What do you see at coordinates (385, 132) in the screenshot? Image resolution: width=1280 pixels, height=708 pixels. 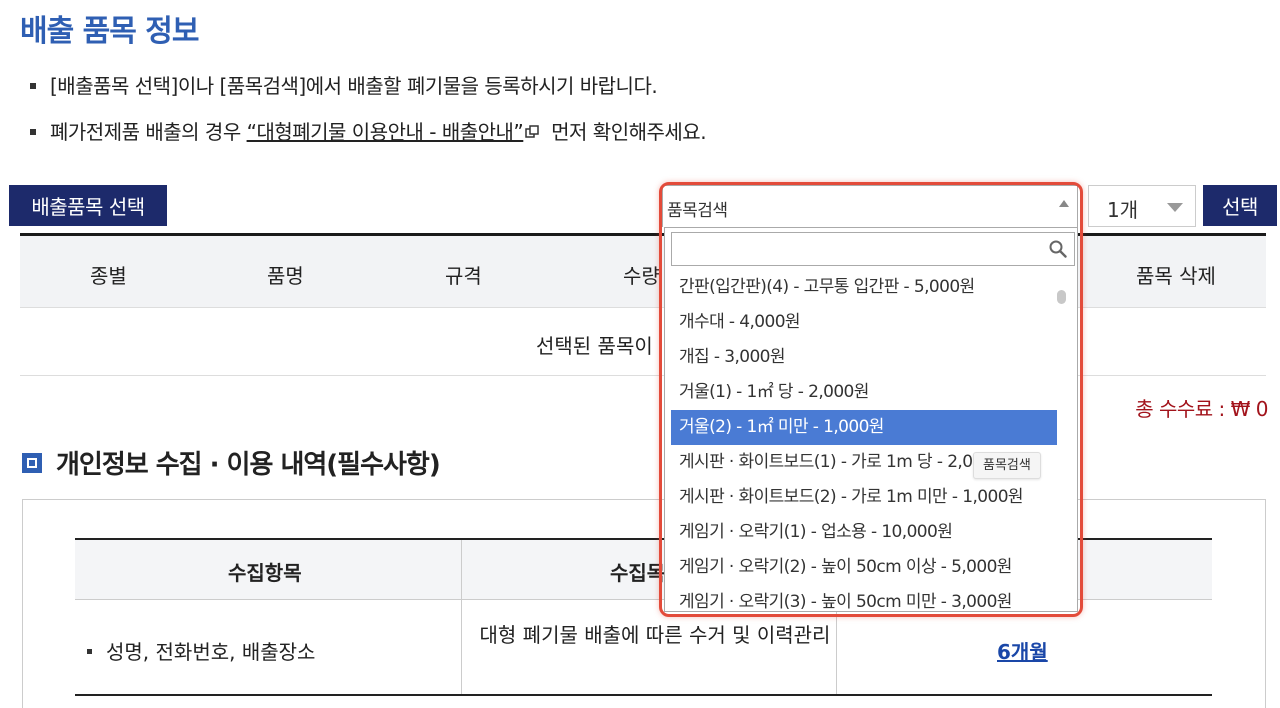 I see `guide-link: “대형폐기물 이용안내 - 배출안내”` at bounding box center [385, 132].